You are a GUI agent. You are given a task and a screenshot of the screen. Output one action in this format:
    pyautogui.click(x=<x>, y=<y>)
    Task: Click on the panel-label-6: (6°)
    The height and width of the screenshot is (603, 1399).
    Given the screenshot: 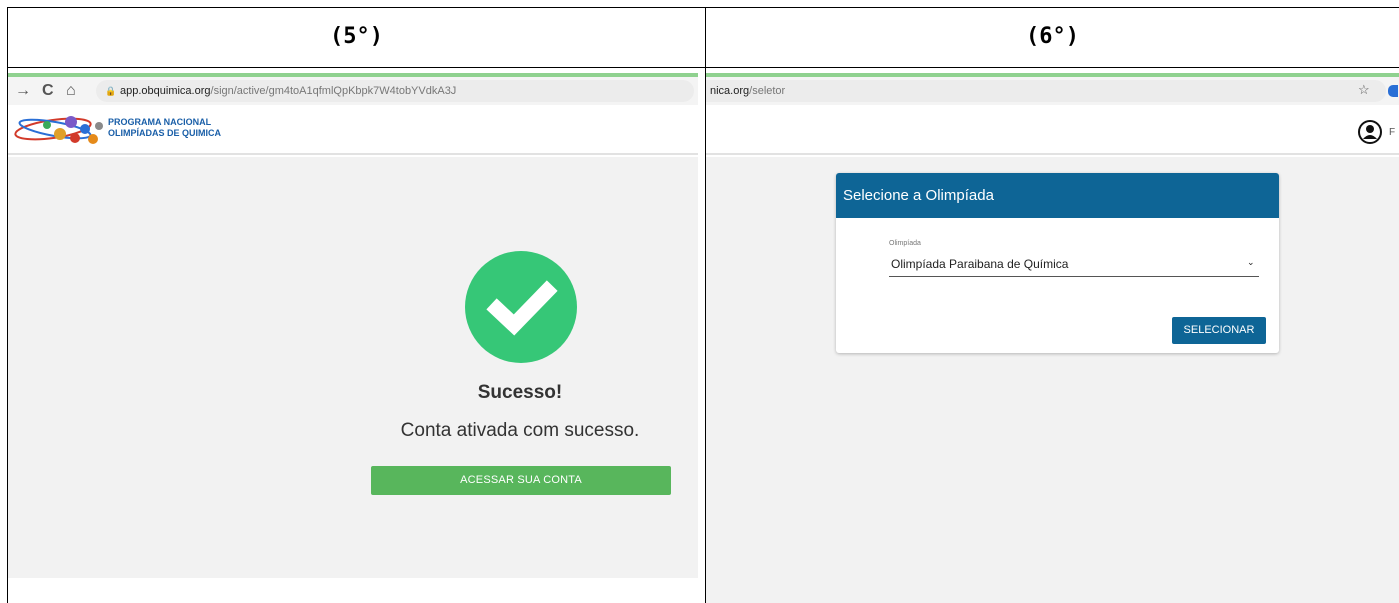 What is the action you would take?
    pyautogui.click(x=1052, y=36)
    